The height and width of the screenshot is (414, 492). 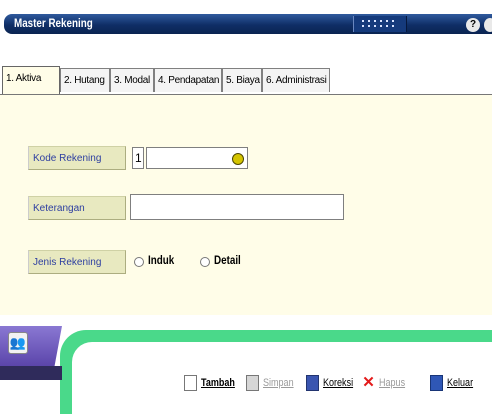 I want to click on jenis-rekening-label: Jenis Rekening, so click(x=77, y=262).